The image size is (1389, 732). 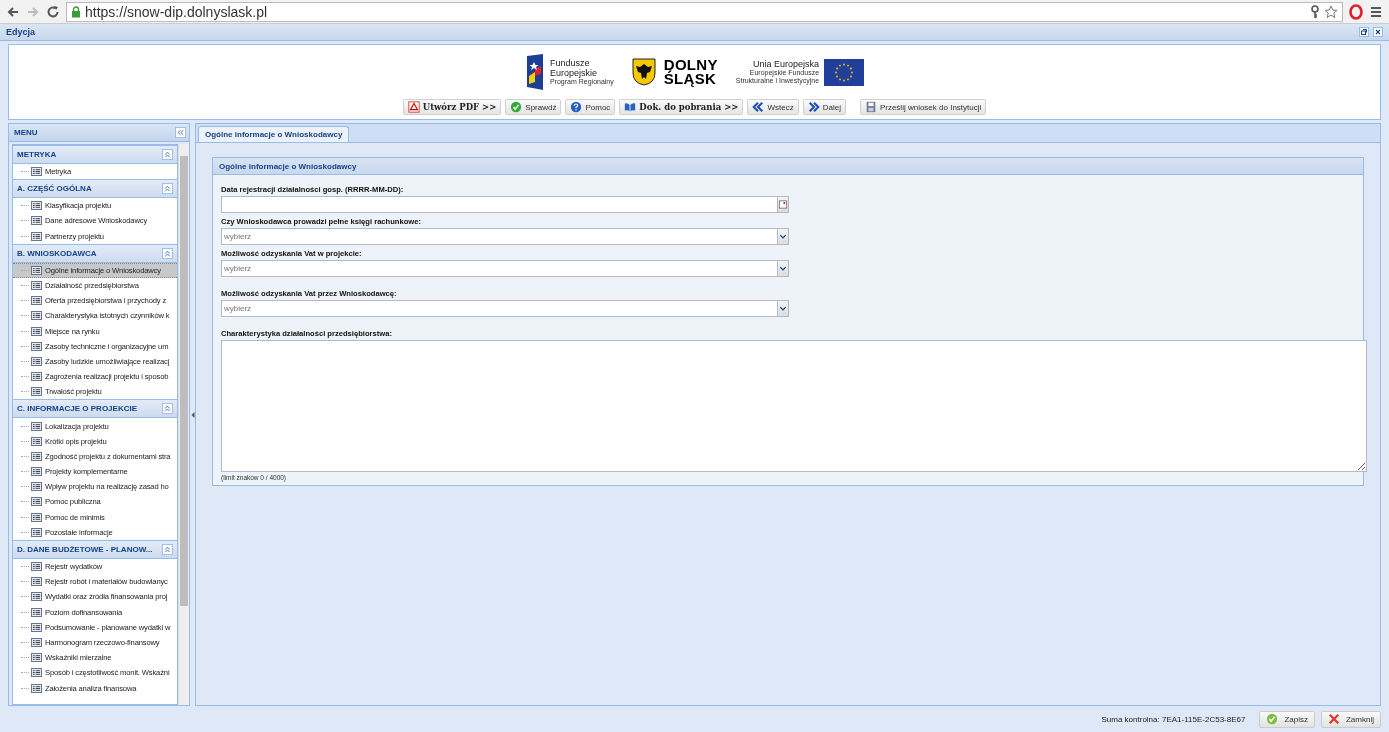 What do you see at coordinates (499, 204) in the screenshot?
I see `date-field` at bounding box center [499, 204].